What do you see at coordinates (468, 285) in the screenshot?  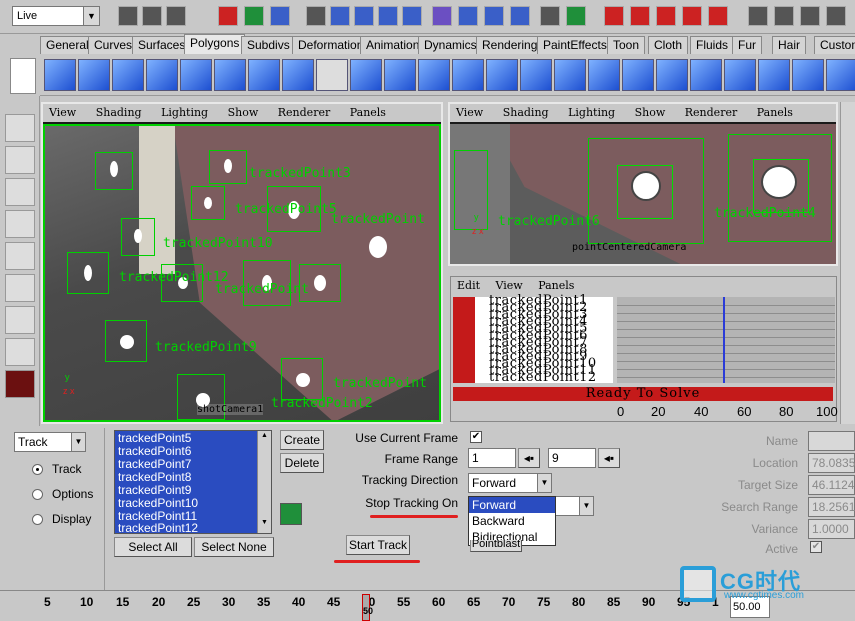 I see `menu-edit: Edit` at bounding box center [468, 285].